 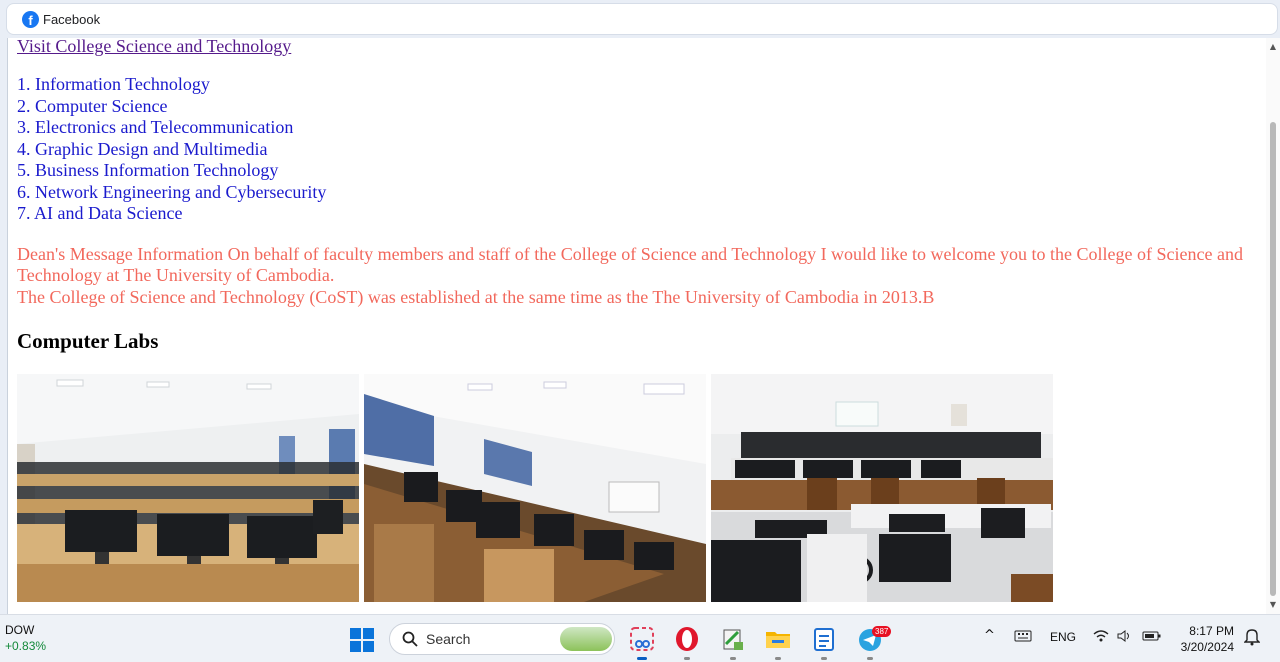 I want to click on program-item: 5. Business Information Technology, so click(x=148, y=170).